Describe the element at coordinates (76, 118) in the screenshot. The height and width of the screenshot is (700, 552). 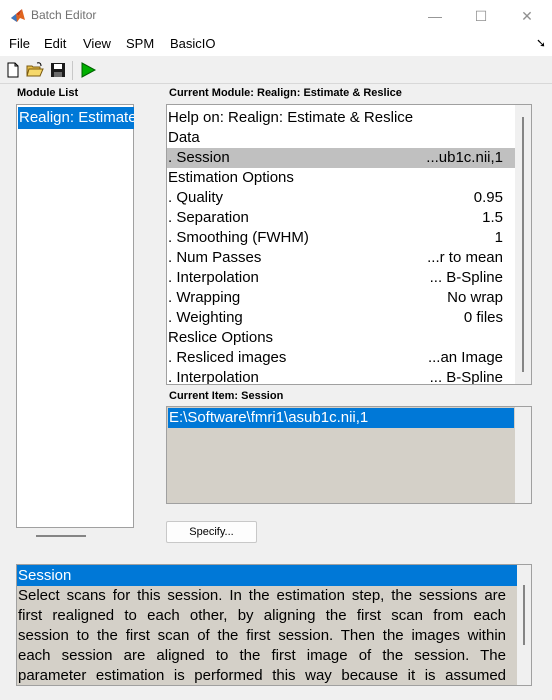
I see `module-list-item: Realign: Estimate & Reslice` at that location.